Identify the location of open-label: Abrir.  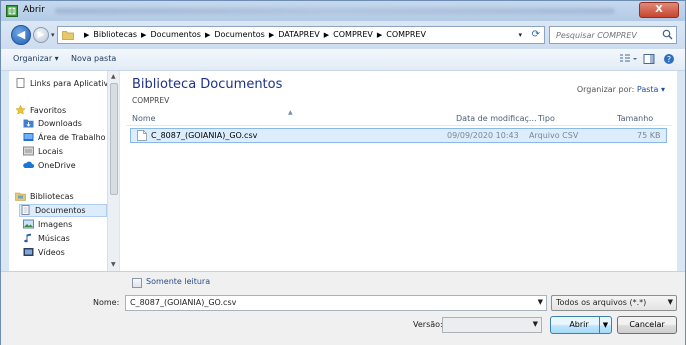
(579, 324).